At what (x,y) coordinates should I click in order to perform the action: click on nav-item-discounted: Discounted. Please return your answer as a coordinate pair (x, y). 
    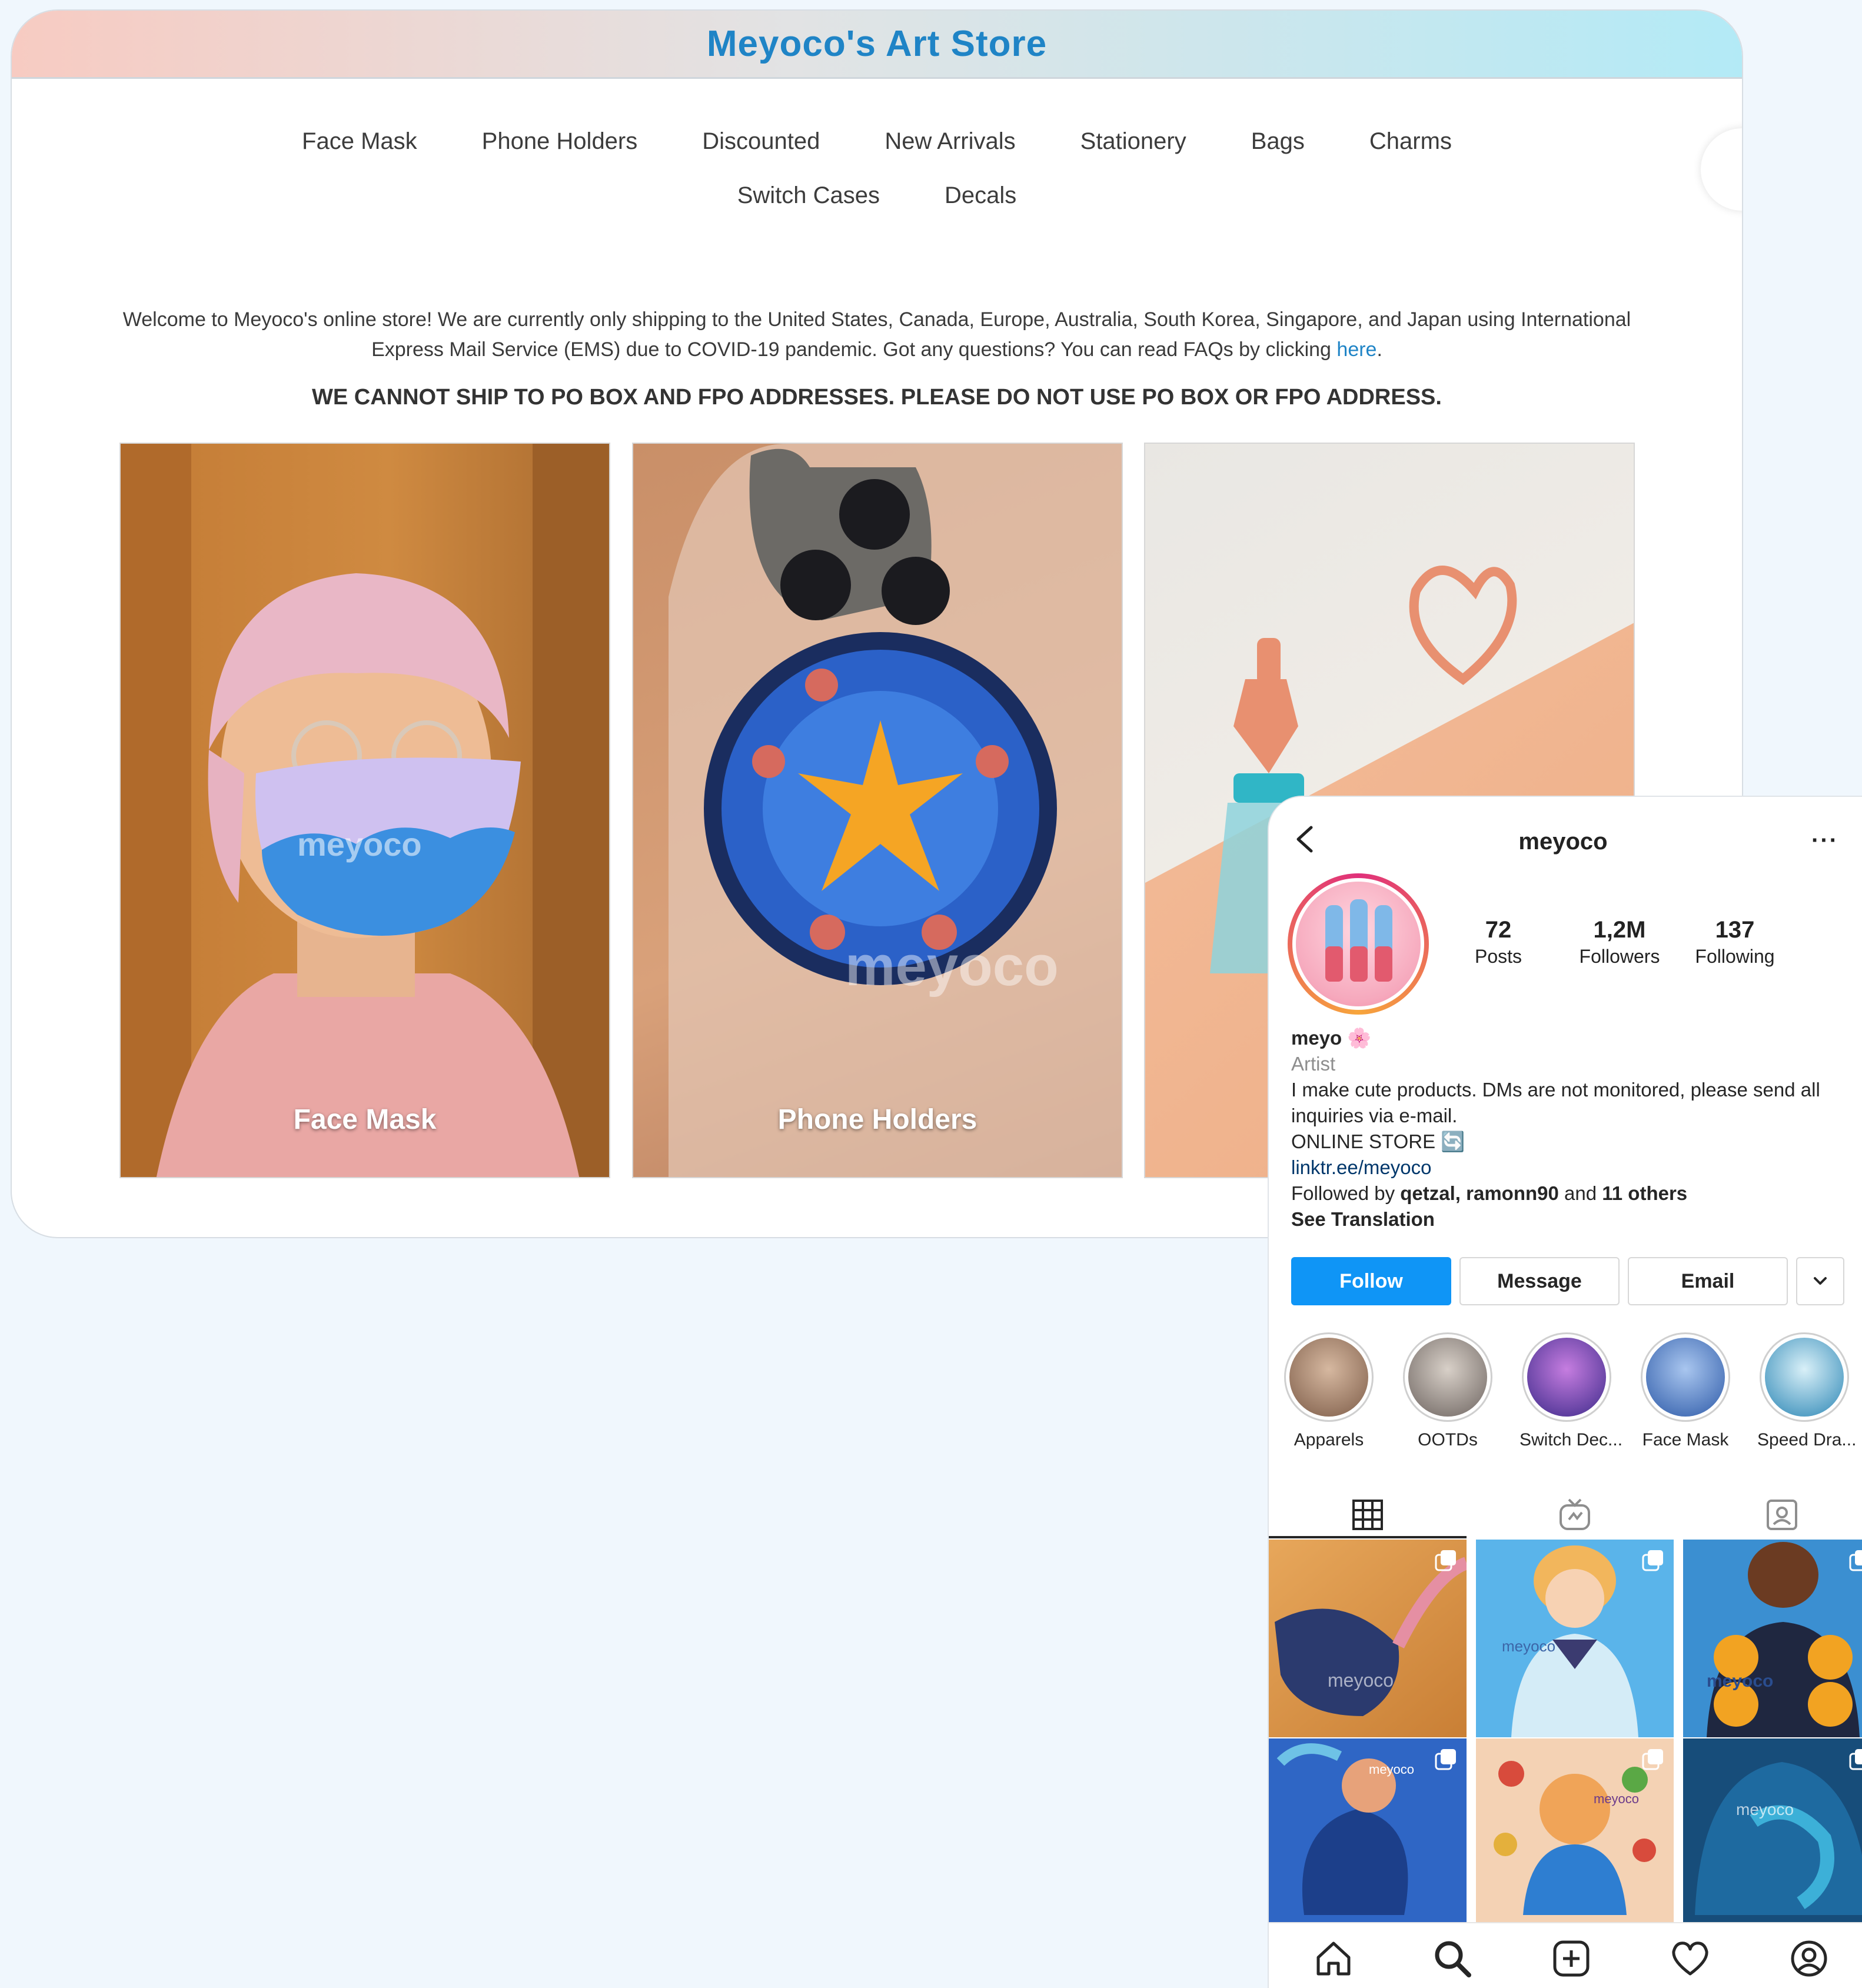
    Looking at the image, I should click on (761, 141).